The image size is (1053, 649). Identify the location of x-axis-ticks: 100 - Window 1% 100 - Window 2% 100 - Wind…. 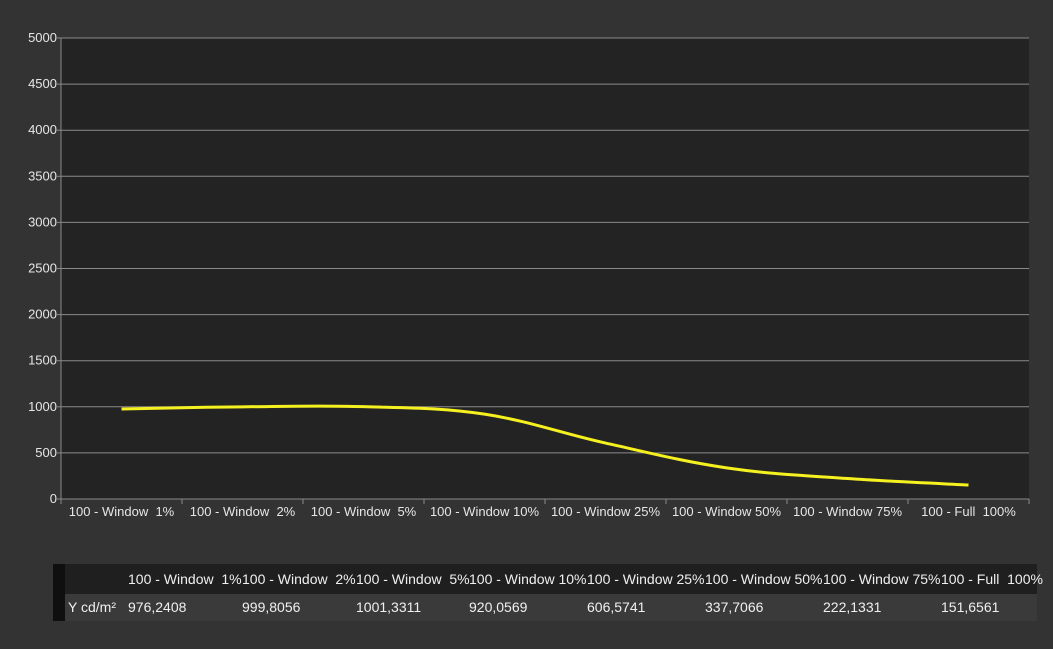
(545, 509).